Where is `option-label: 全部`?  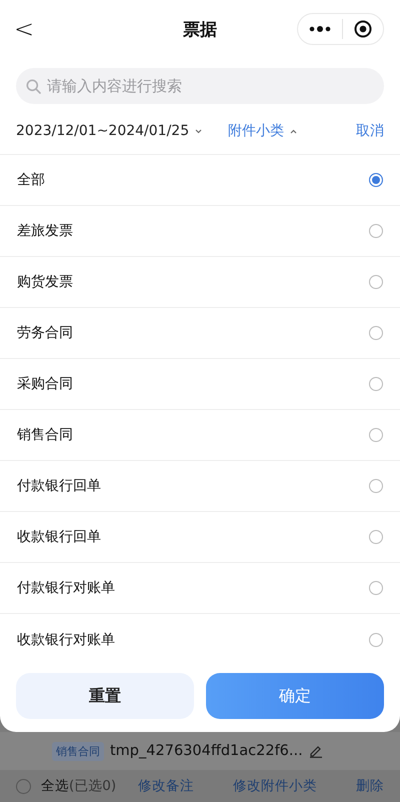 option-label: 全部 is located at coordinates (31, 180).